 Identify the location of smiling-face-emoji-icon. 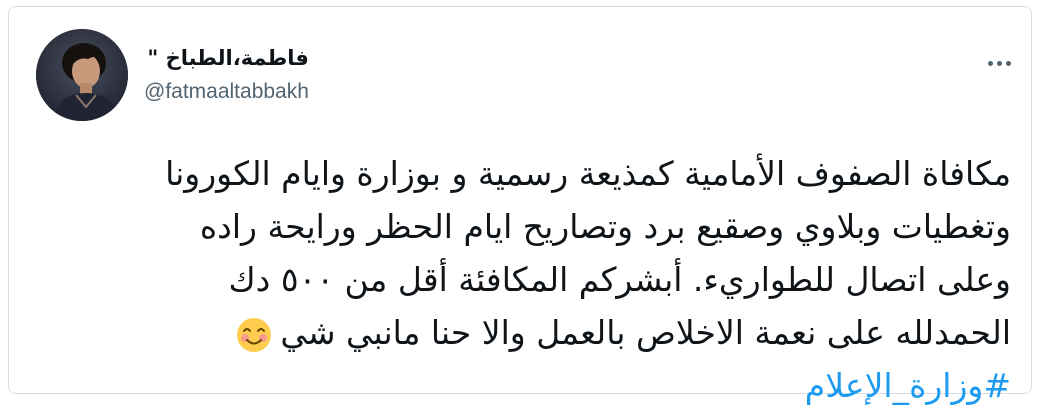
(254, 334).